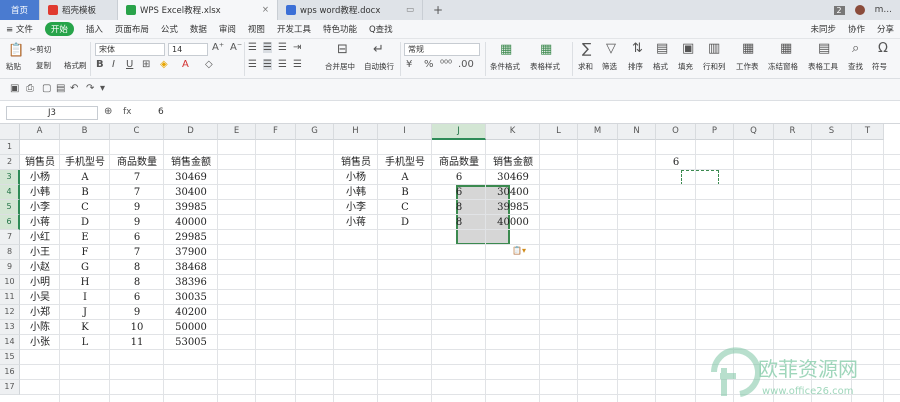 The width and height of the screenshot is (900, 402). What do you see at coordinates (85, 297) in the screenshot?
I see `table-cell: I` at bounding box center [85, 297].